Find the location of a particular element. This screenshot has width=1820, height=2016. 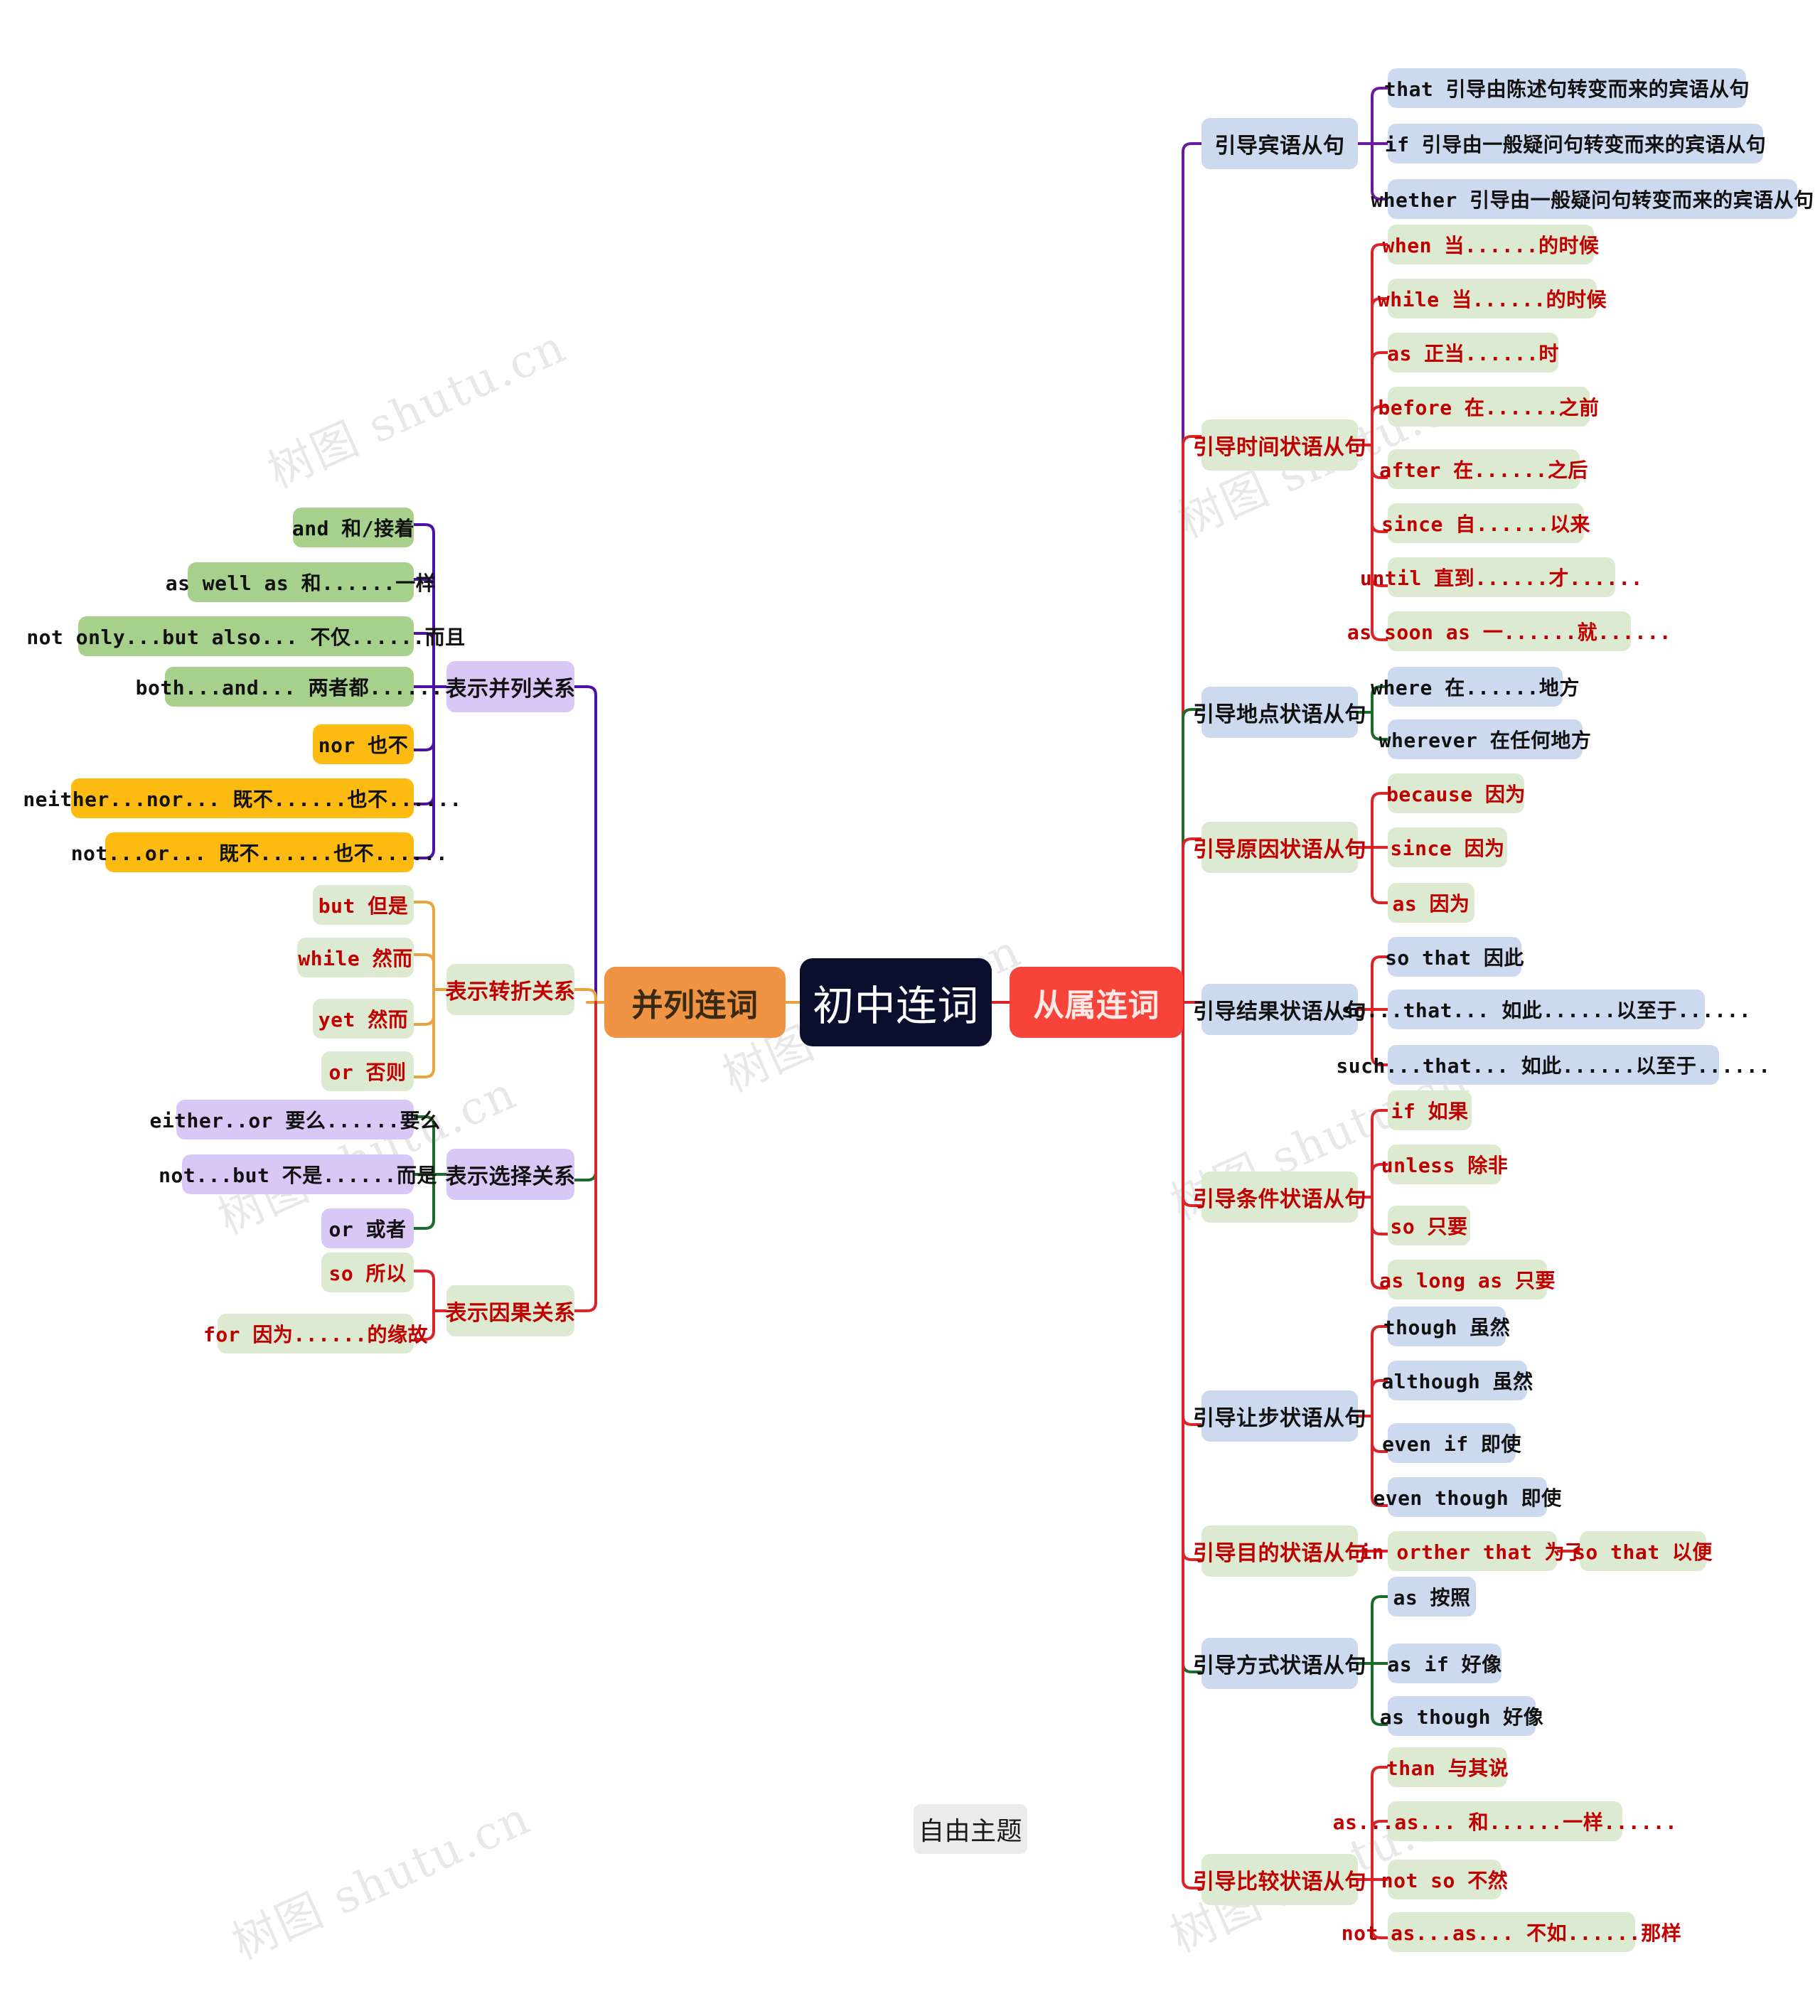

group-label-left-0: 表示并列关系 is located at coordinates (511, 686).